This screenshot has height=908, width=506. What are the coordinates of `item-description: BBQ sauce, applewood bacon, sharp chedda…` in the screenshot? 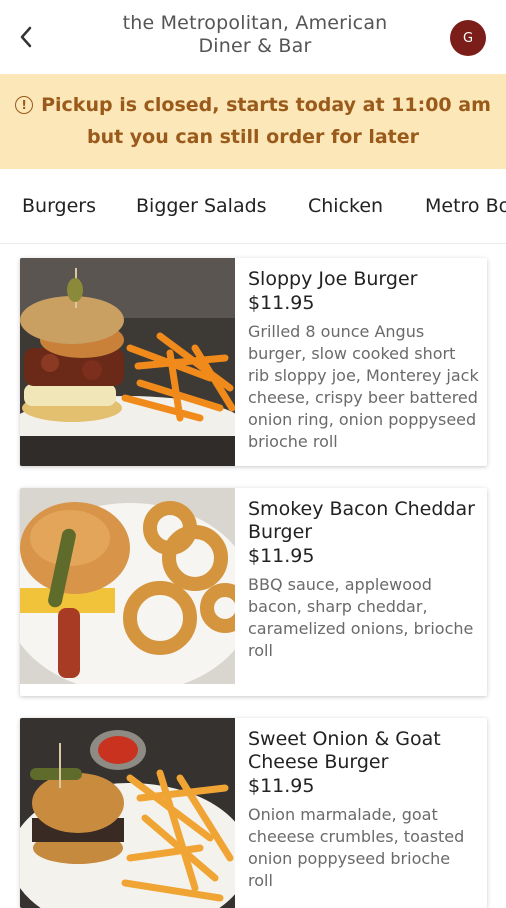 It's located at (361, 617).